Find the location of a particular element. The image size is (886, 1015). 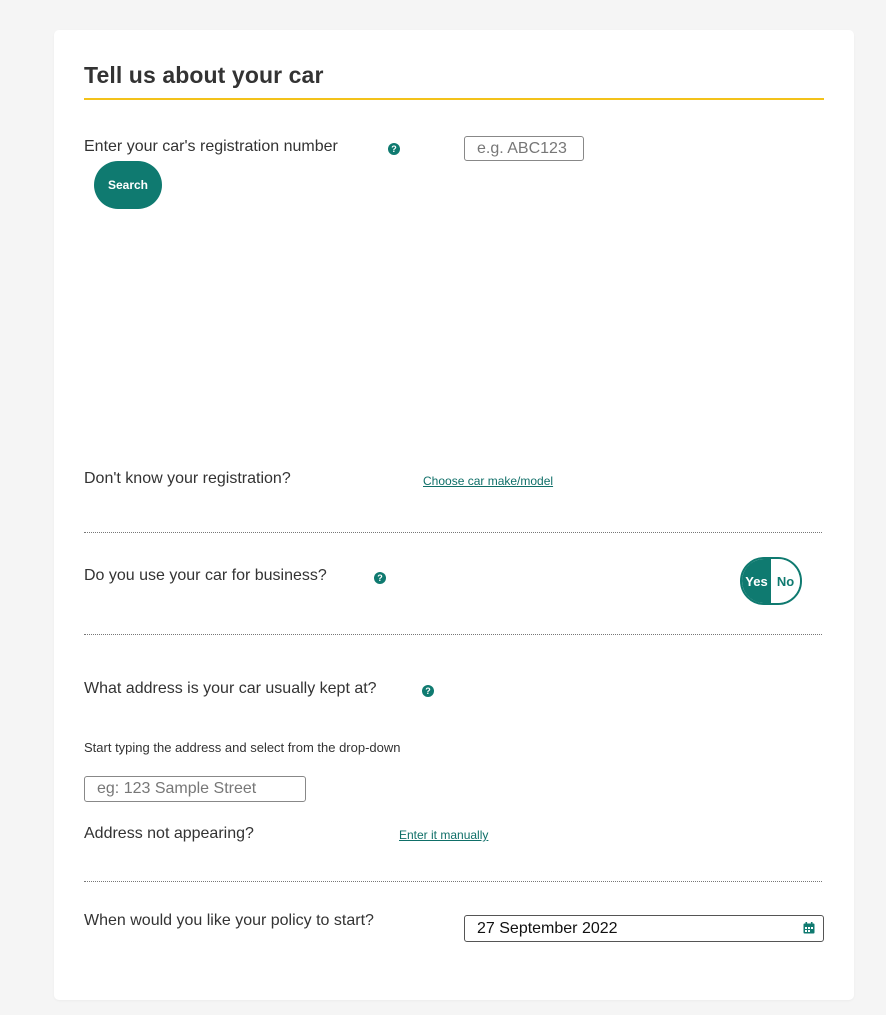

address-input is located at coordinates (195, 789).